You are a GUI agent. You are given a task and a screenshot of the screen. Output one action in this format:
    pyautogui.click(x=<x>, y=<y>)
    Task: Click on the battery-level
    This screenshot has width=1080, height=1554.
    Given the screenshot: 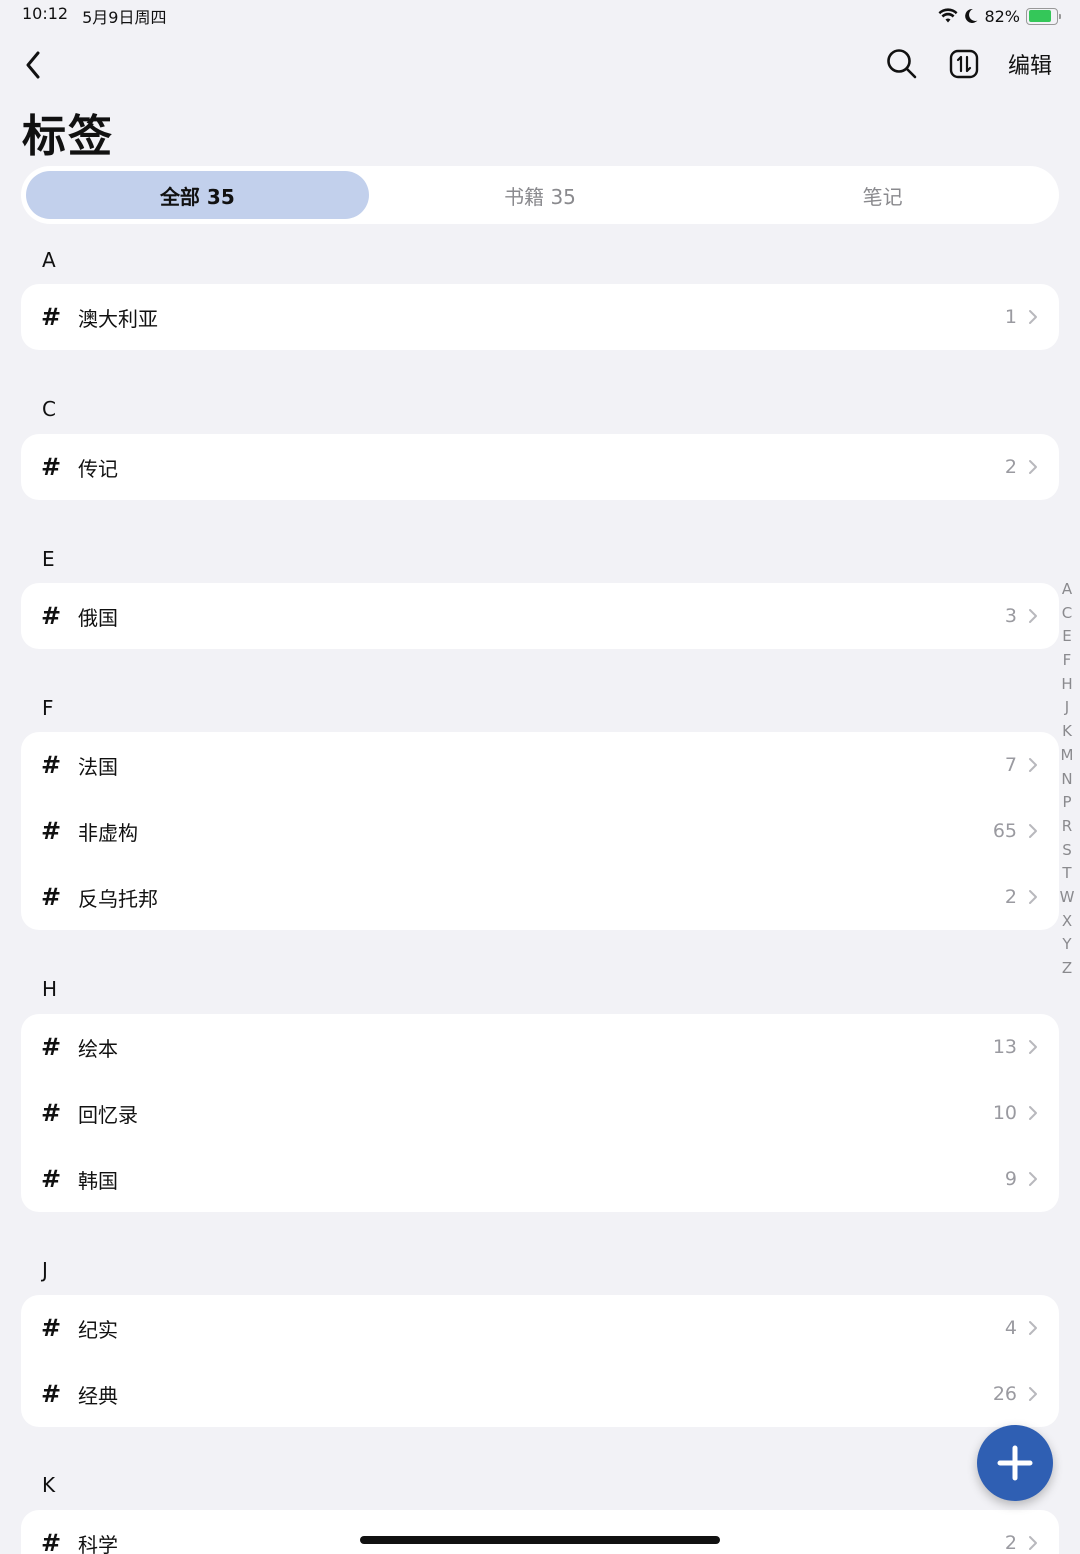 What is the action you would take?
    pyautogui.click(x=1039, y=16)
    